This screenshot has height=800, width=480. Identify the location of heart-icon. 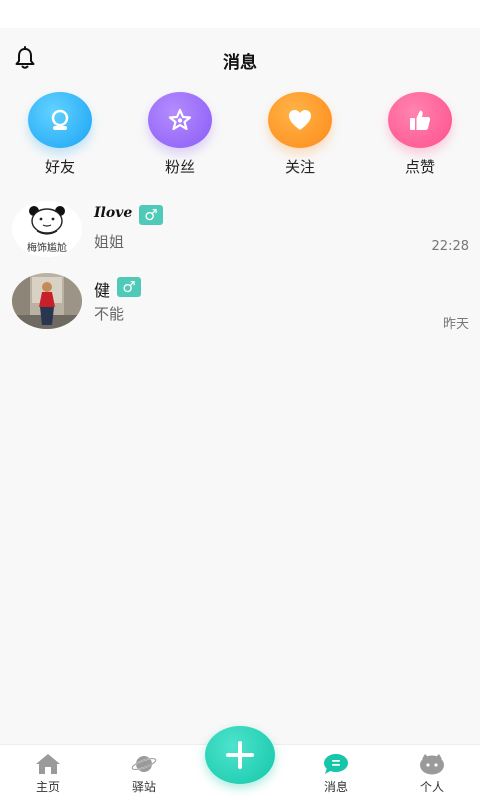
(300, 120).